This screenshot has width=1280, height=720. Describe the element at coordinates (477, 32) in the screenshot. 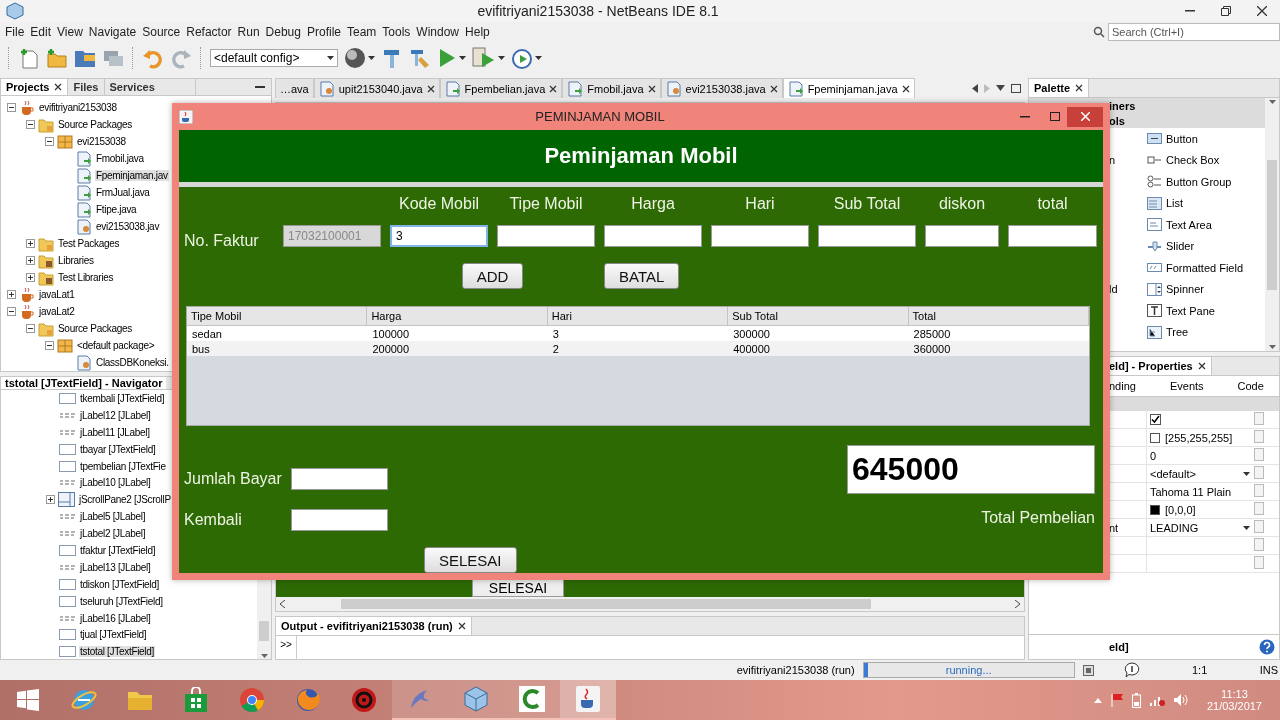

I see `menu-item: Help` at that location.